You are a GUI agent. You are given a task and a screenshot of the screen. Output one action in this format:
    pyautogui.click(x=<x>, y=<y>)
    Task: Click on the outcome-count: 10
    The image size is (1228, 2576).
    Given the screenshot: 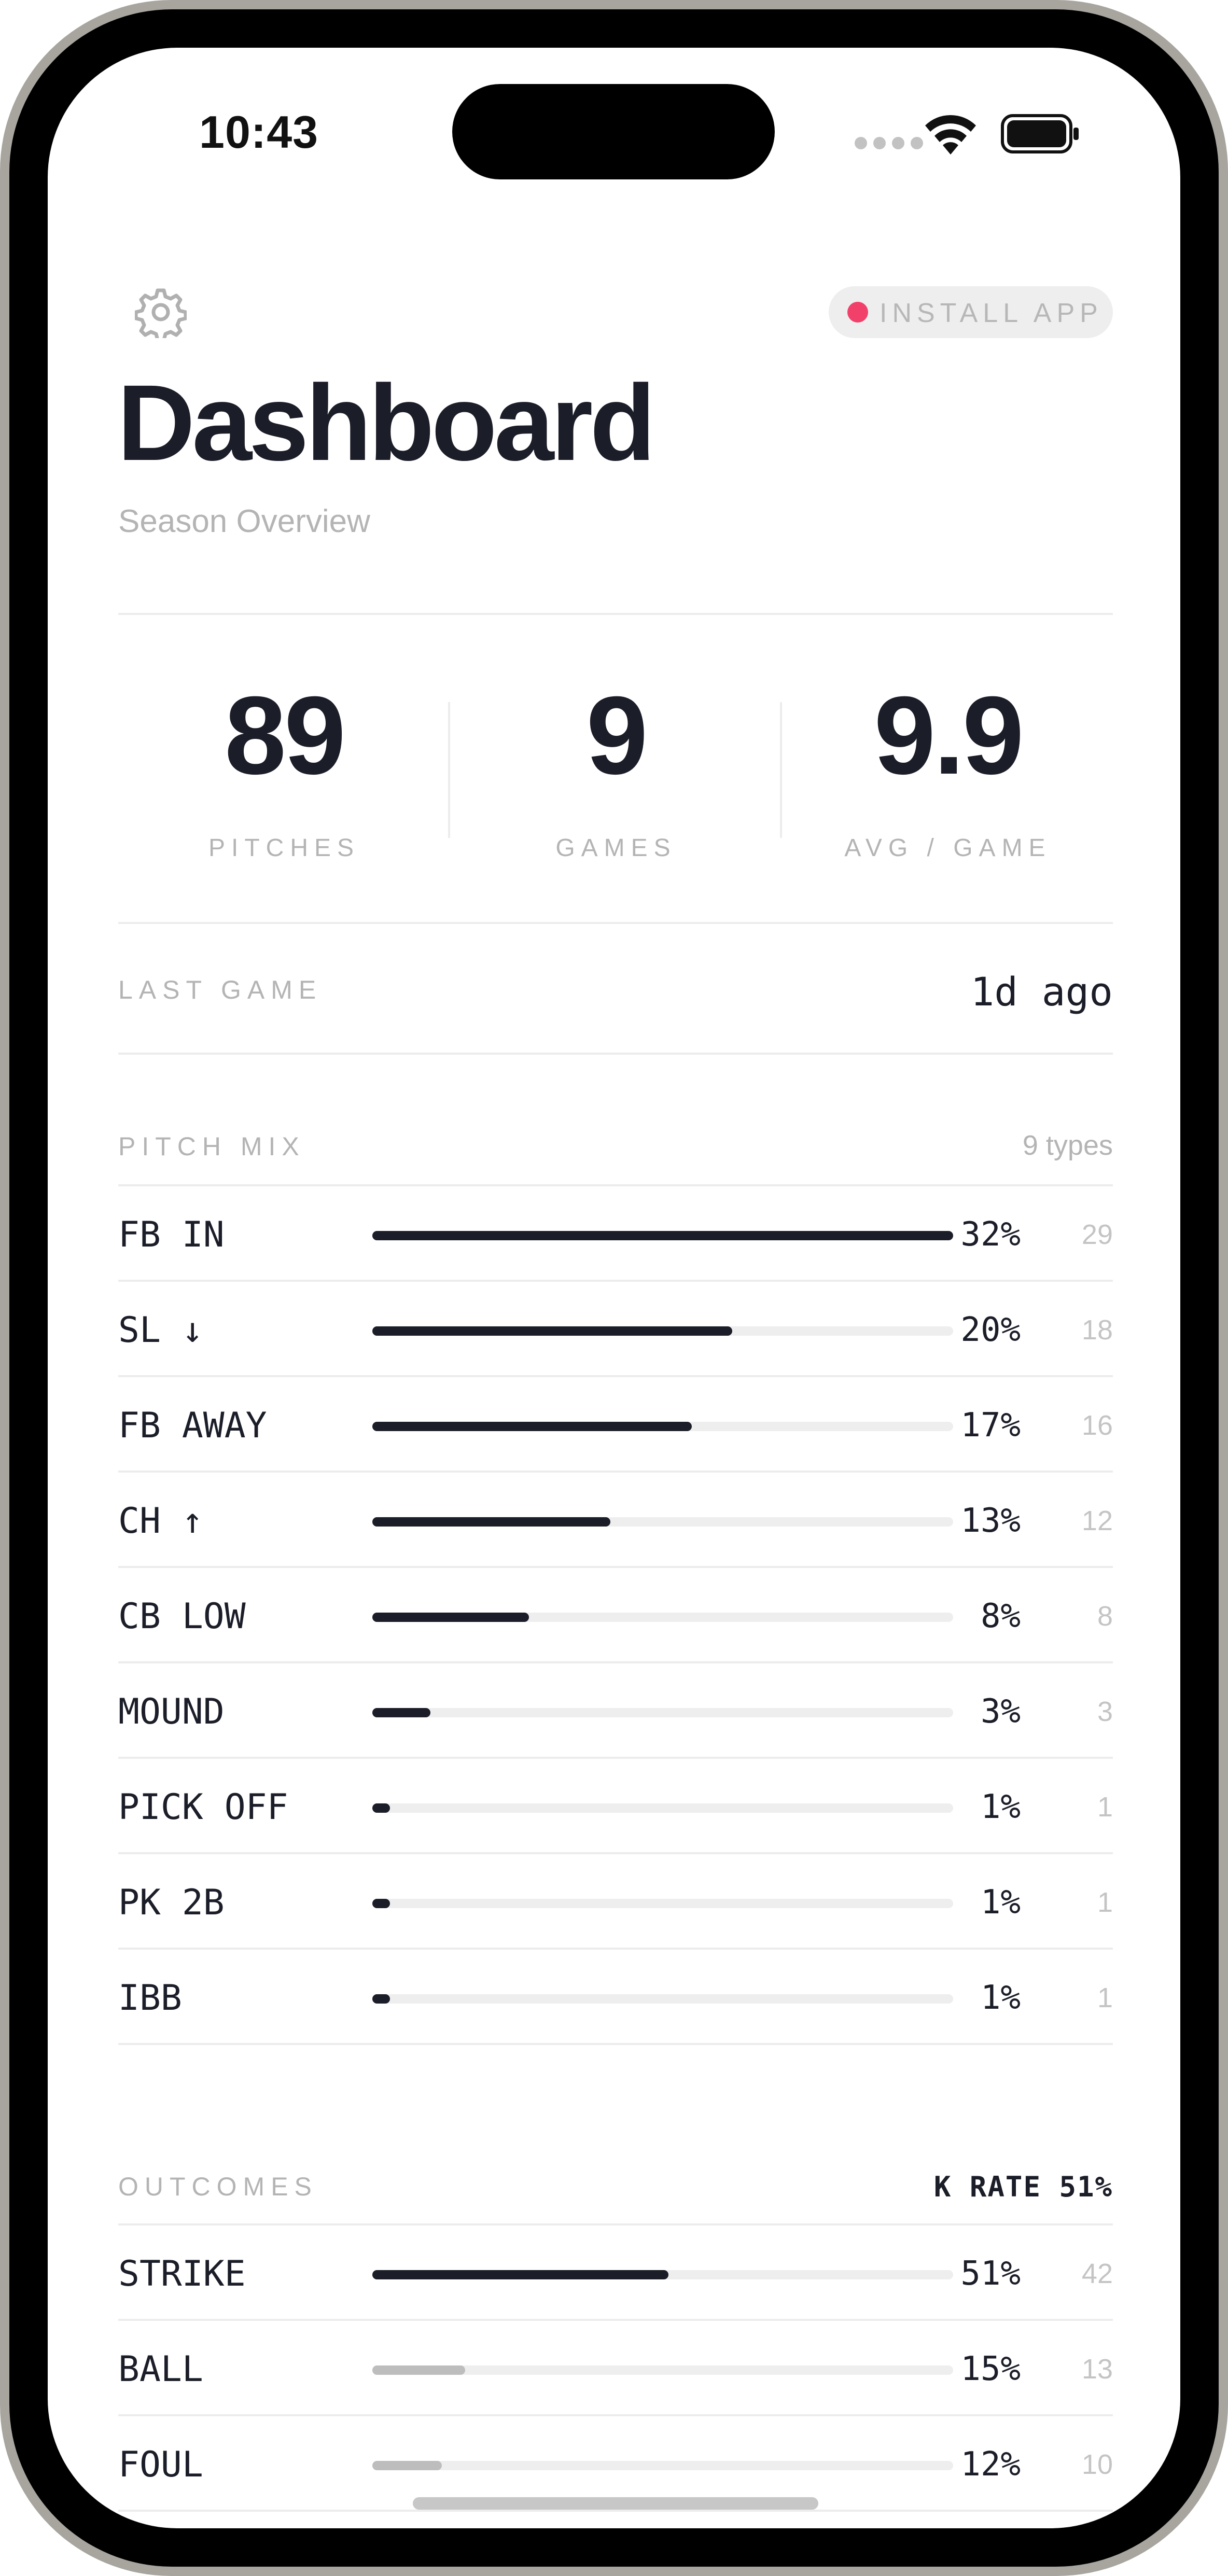 What is the action you would take?
    pyautogui.click(x=1097, y=2464)
    